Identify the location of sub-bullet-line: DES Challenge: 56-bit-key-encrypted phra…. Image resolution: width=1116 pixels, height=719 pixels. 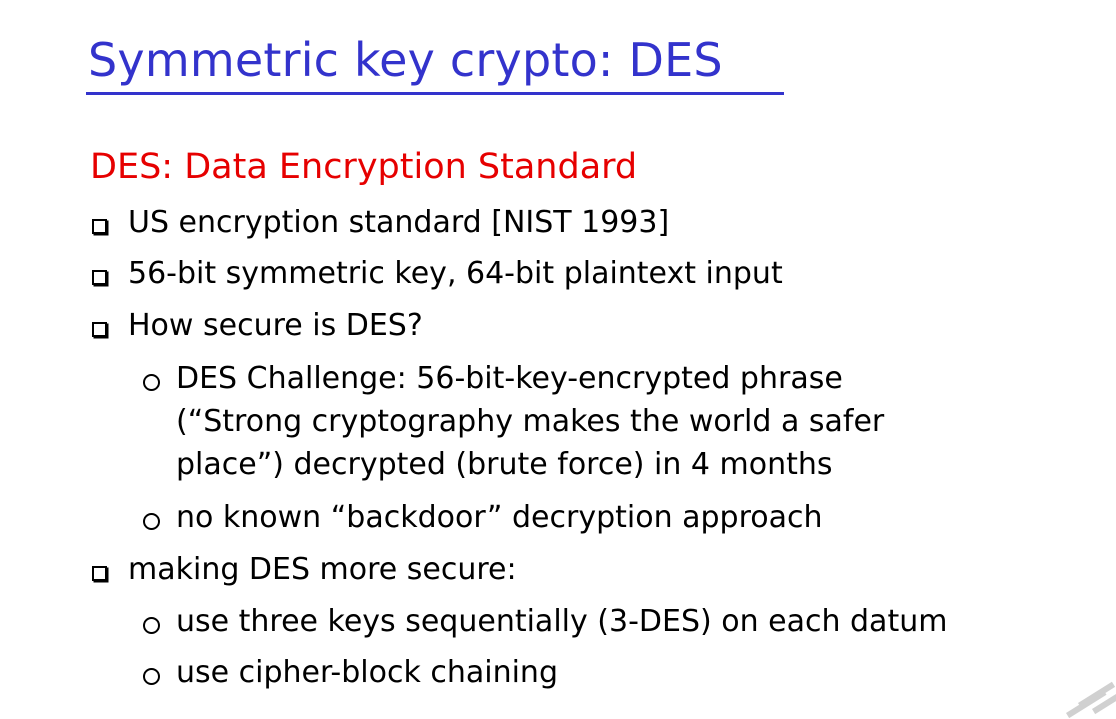
(509, 378).